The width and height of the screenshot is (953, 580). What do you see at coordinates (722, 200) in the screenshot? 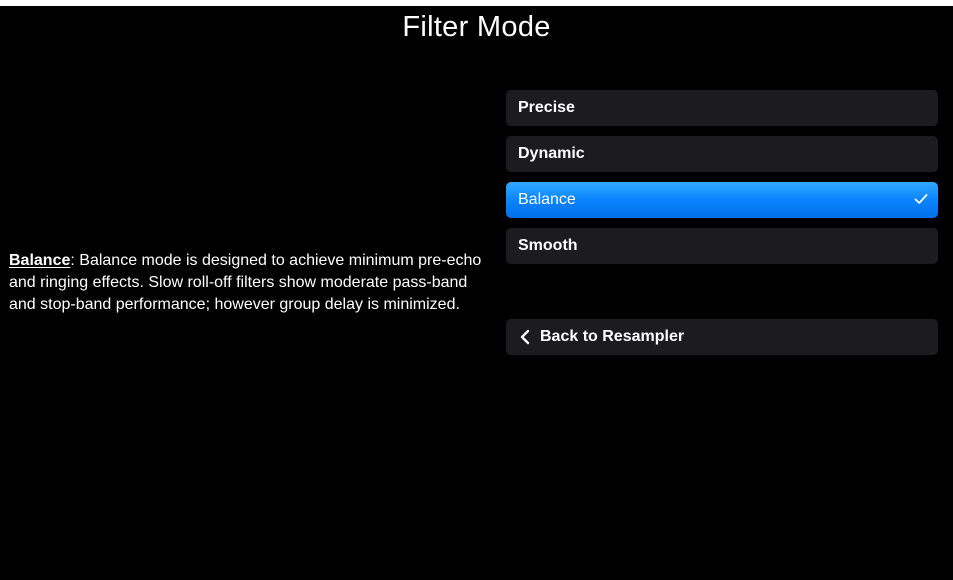
I see `option-balance: Balance` at bounding box center [722, 200].